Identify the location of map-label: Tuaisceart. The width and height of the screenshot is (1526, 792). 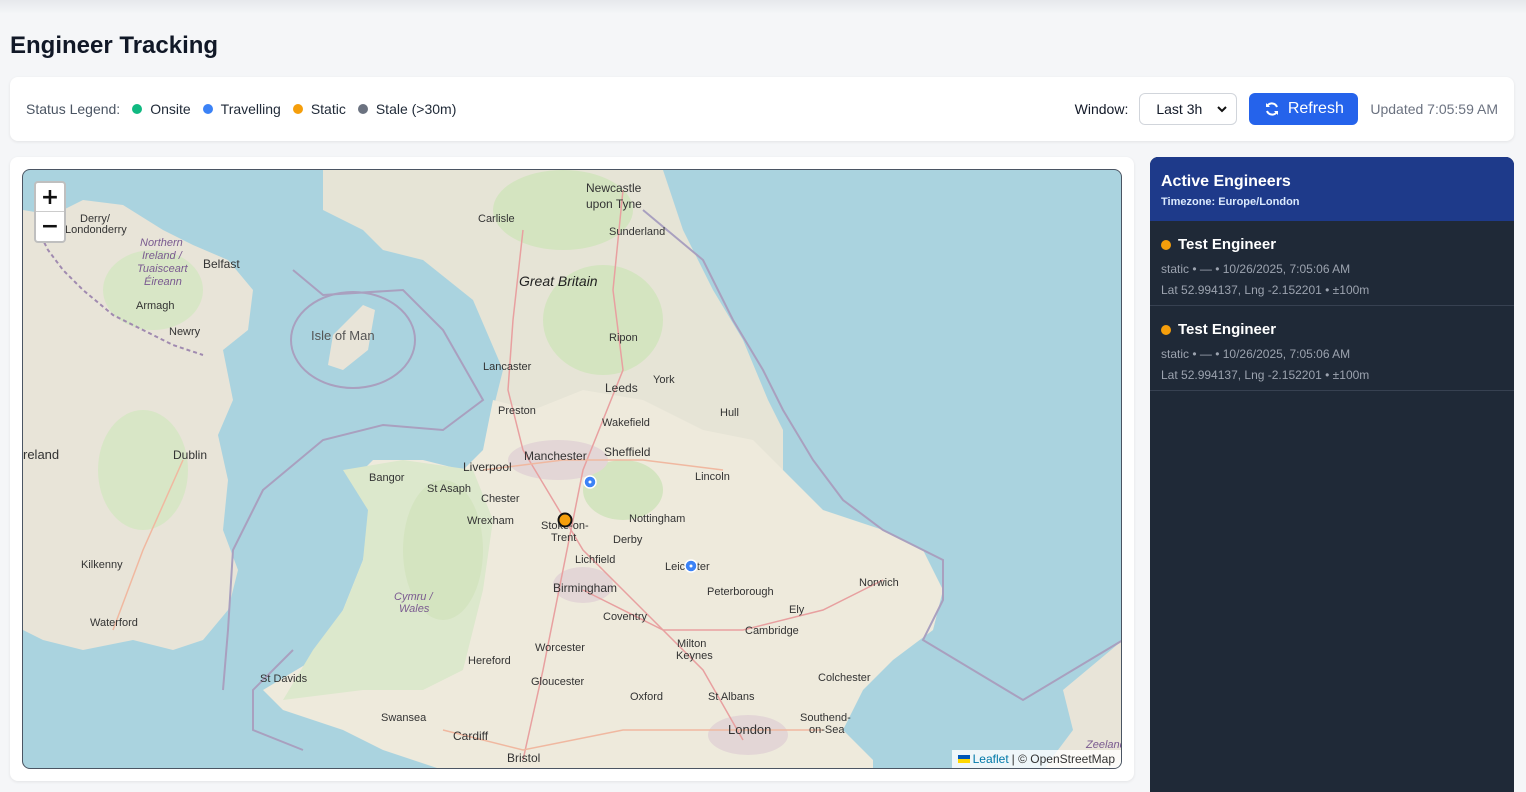
(162, 269).